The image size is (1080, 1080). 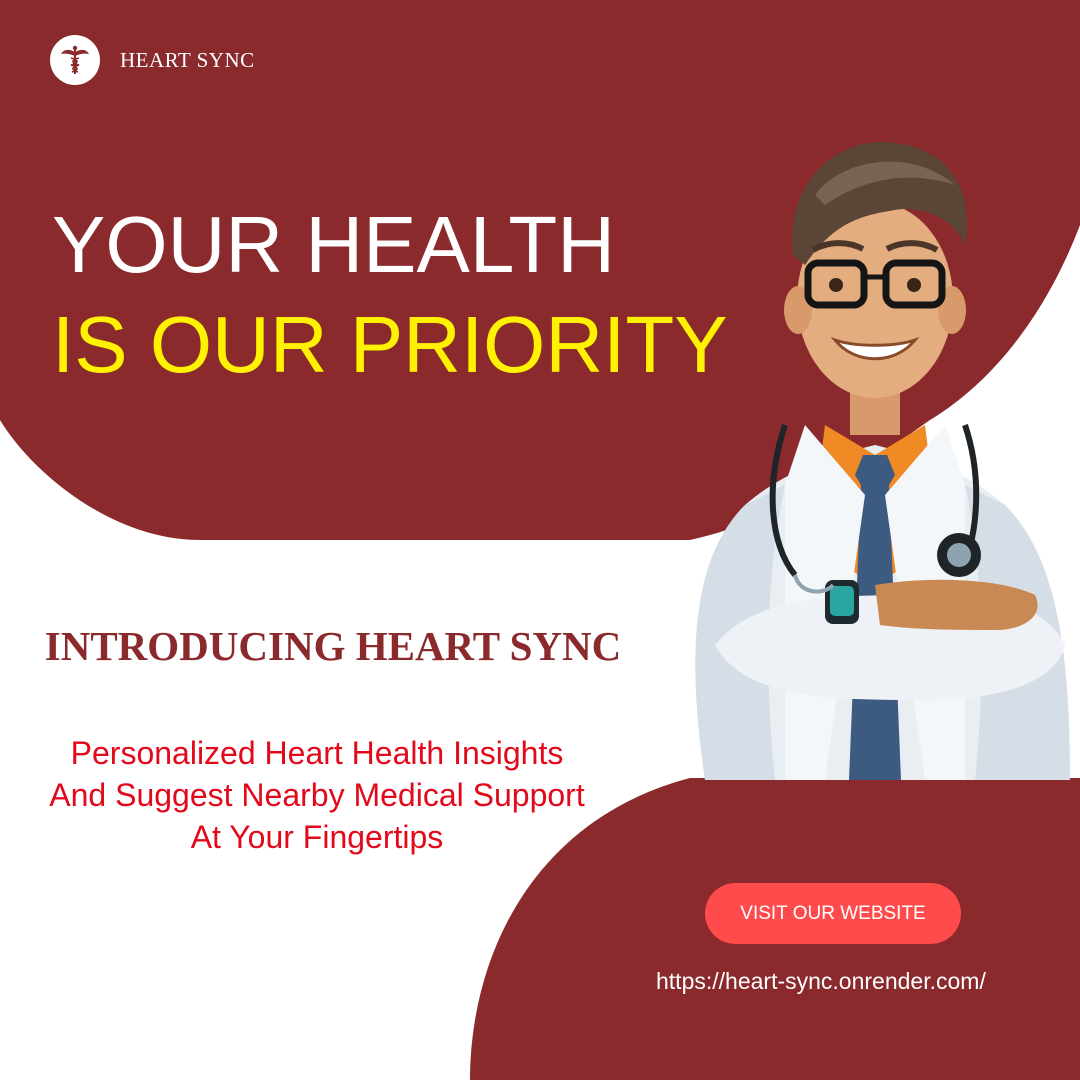 I want to click on website-url-link: https://heart-sync.onrender.com/, so click(x=821, y=981).